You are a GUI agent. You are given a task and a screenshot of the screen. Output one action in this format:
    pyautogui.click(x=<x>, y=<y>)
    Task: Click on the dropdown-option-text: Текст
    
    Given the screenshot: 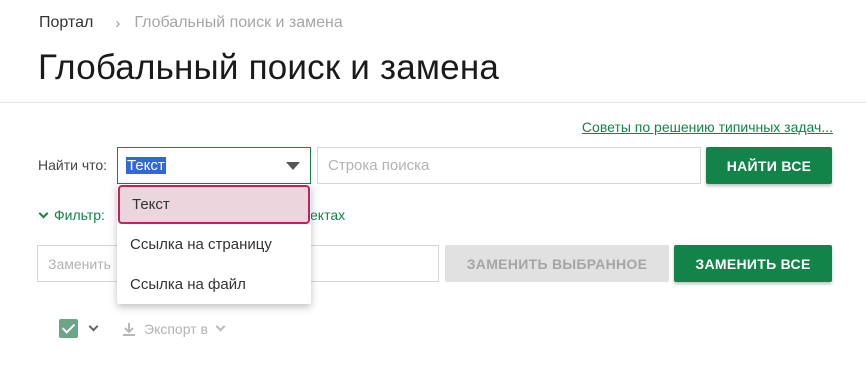 What is the action you would take?
    pyautogui.click(x=214, y=204)
    